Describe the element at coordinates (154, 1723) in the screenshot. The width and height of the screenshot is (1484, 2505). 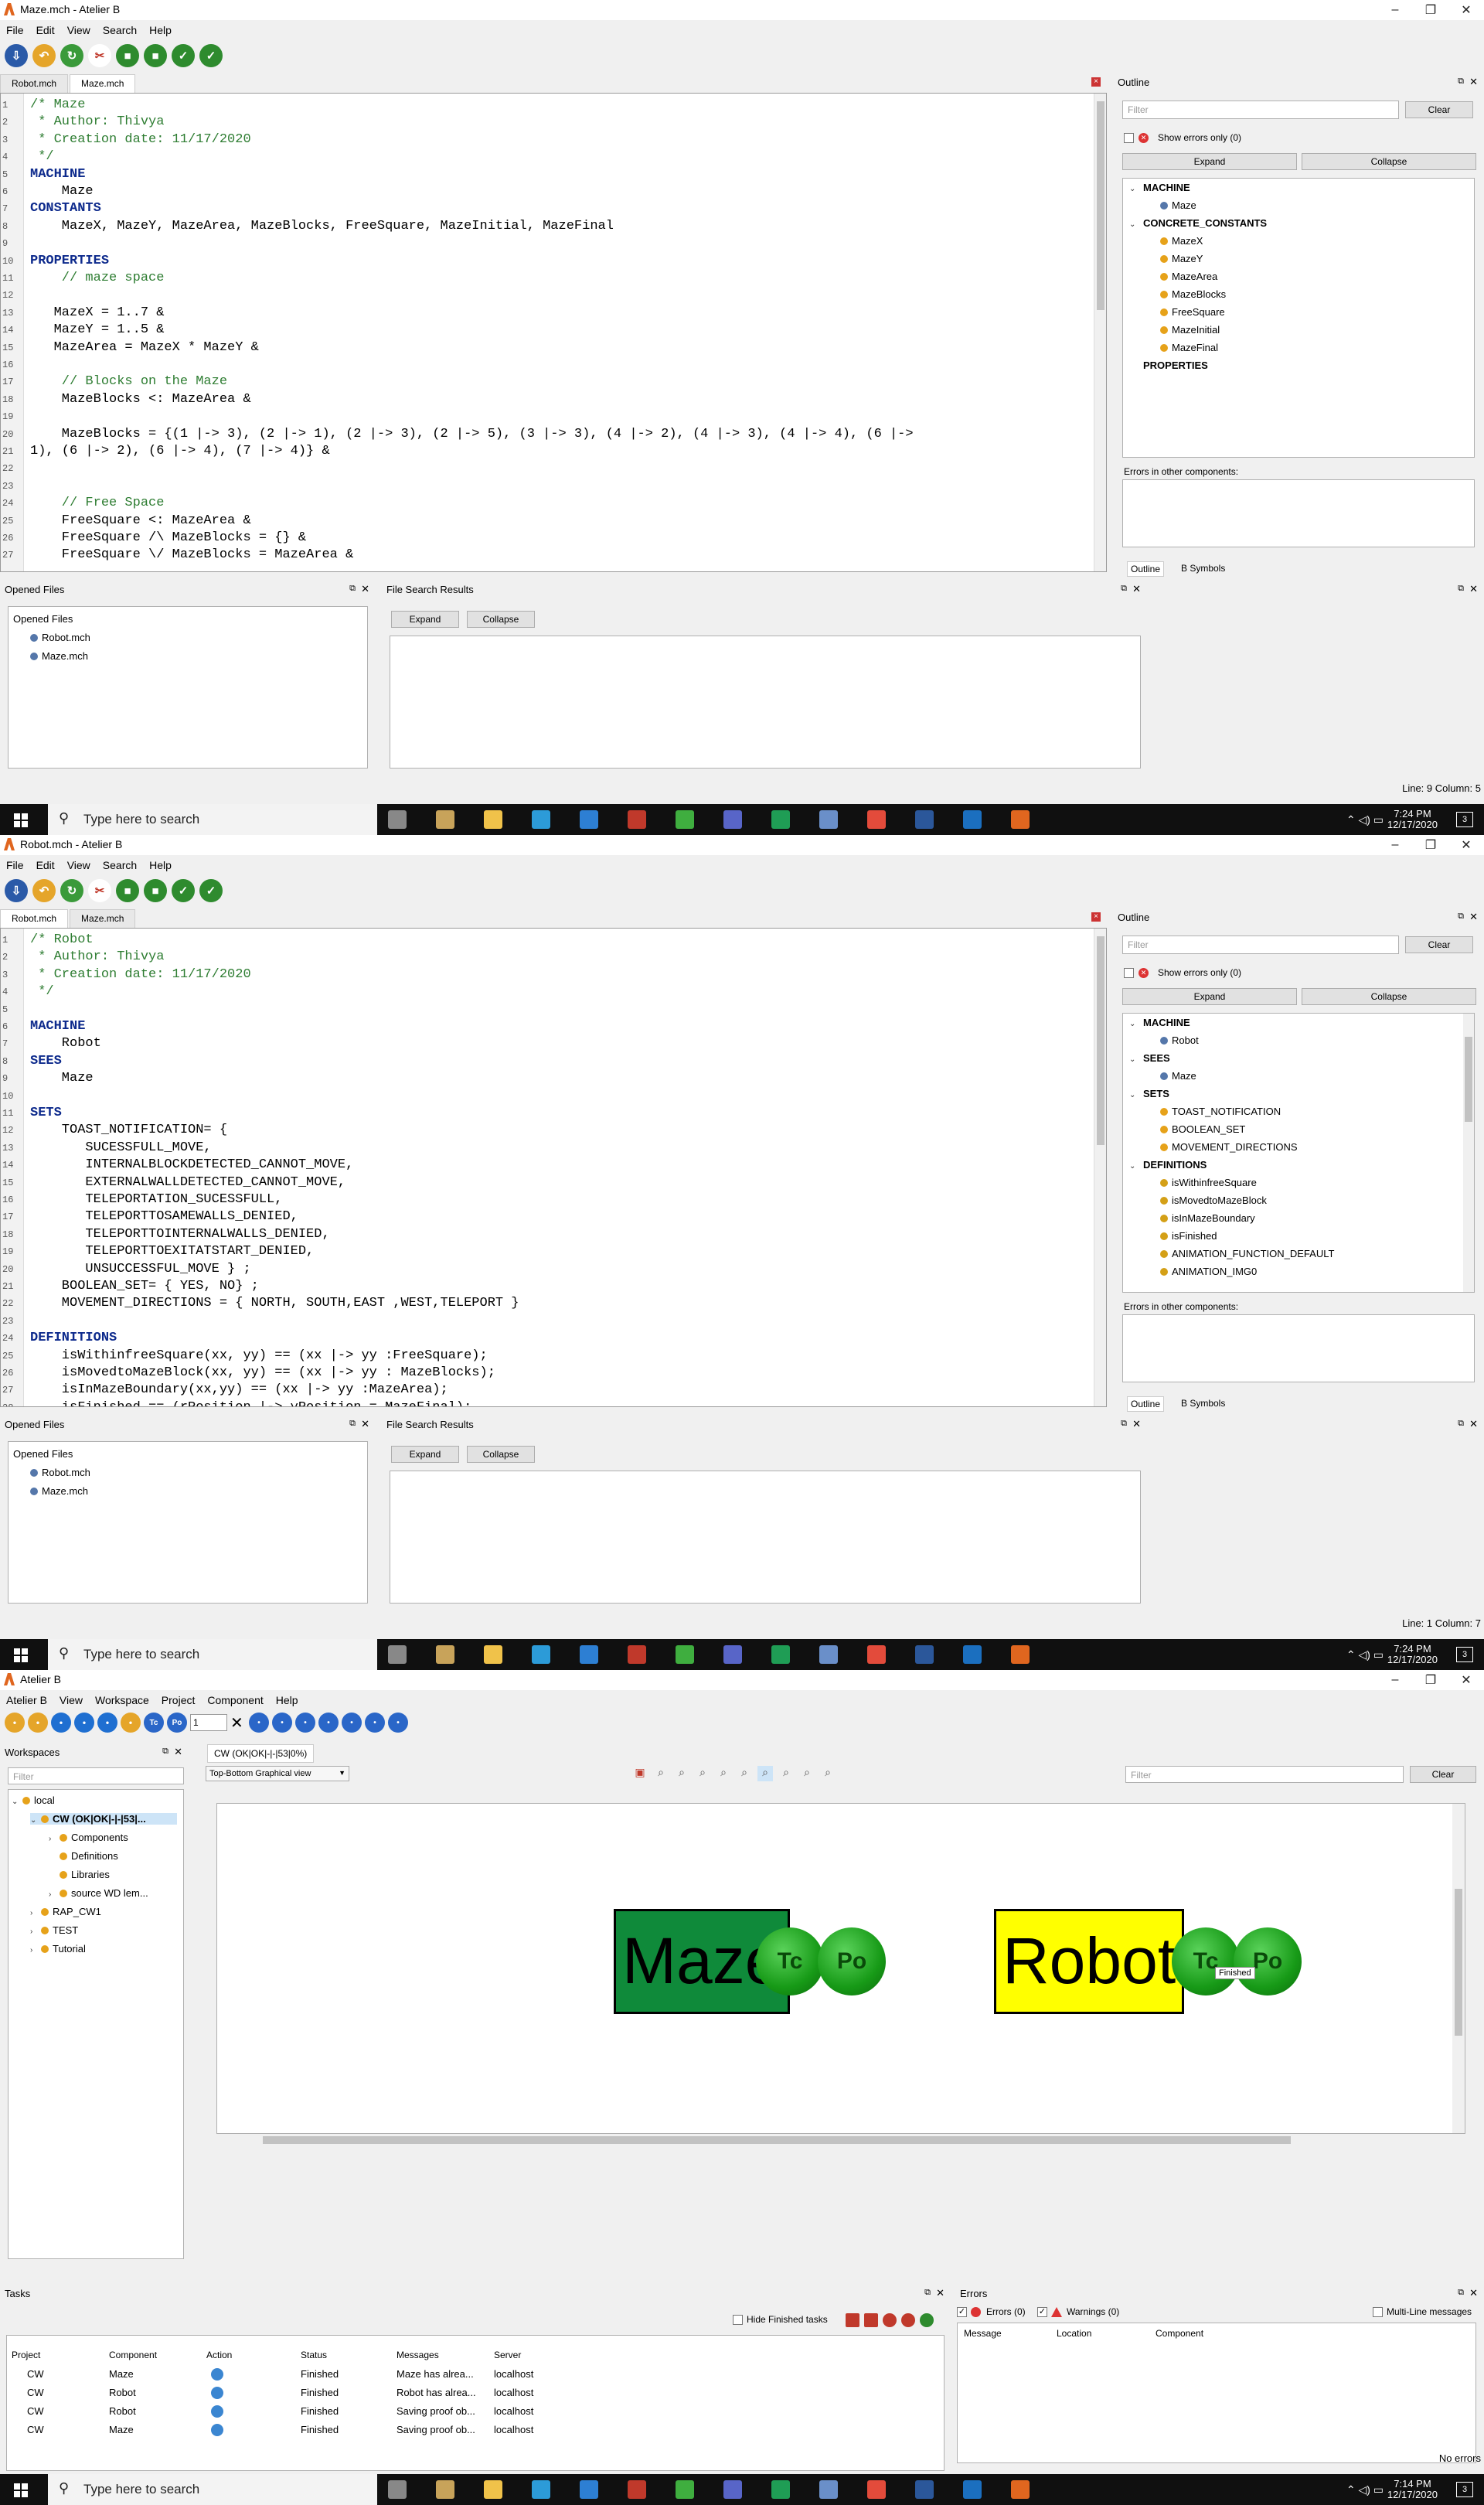
I see `tc-icon: Tc` at that location.